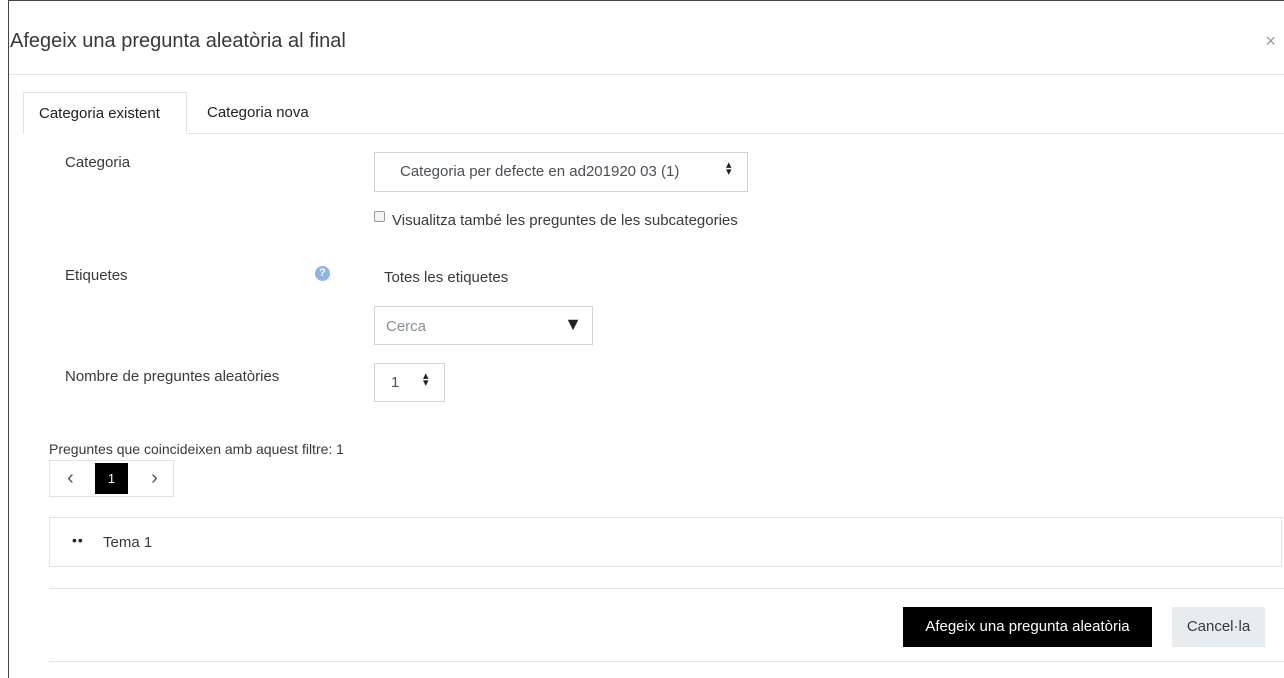 This screenshot has width=1284, height=678. What do you see at coordinates (665, 542) in the screenshot?
I see `question-list: •• Tema 1` at bounding box center [665, 542].